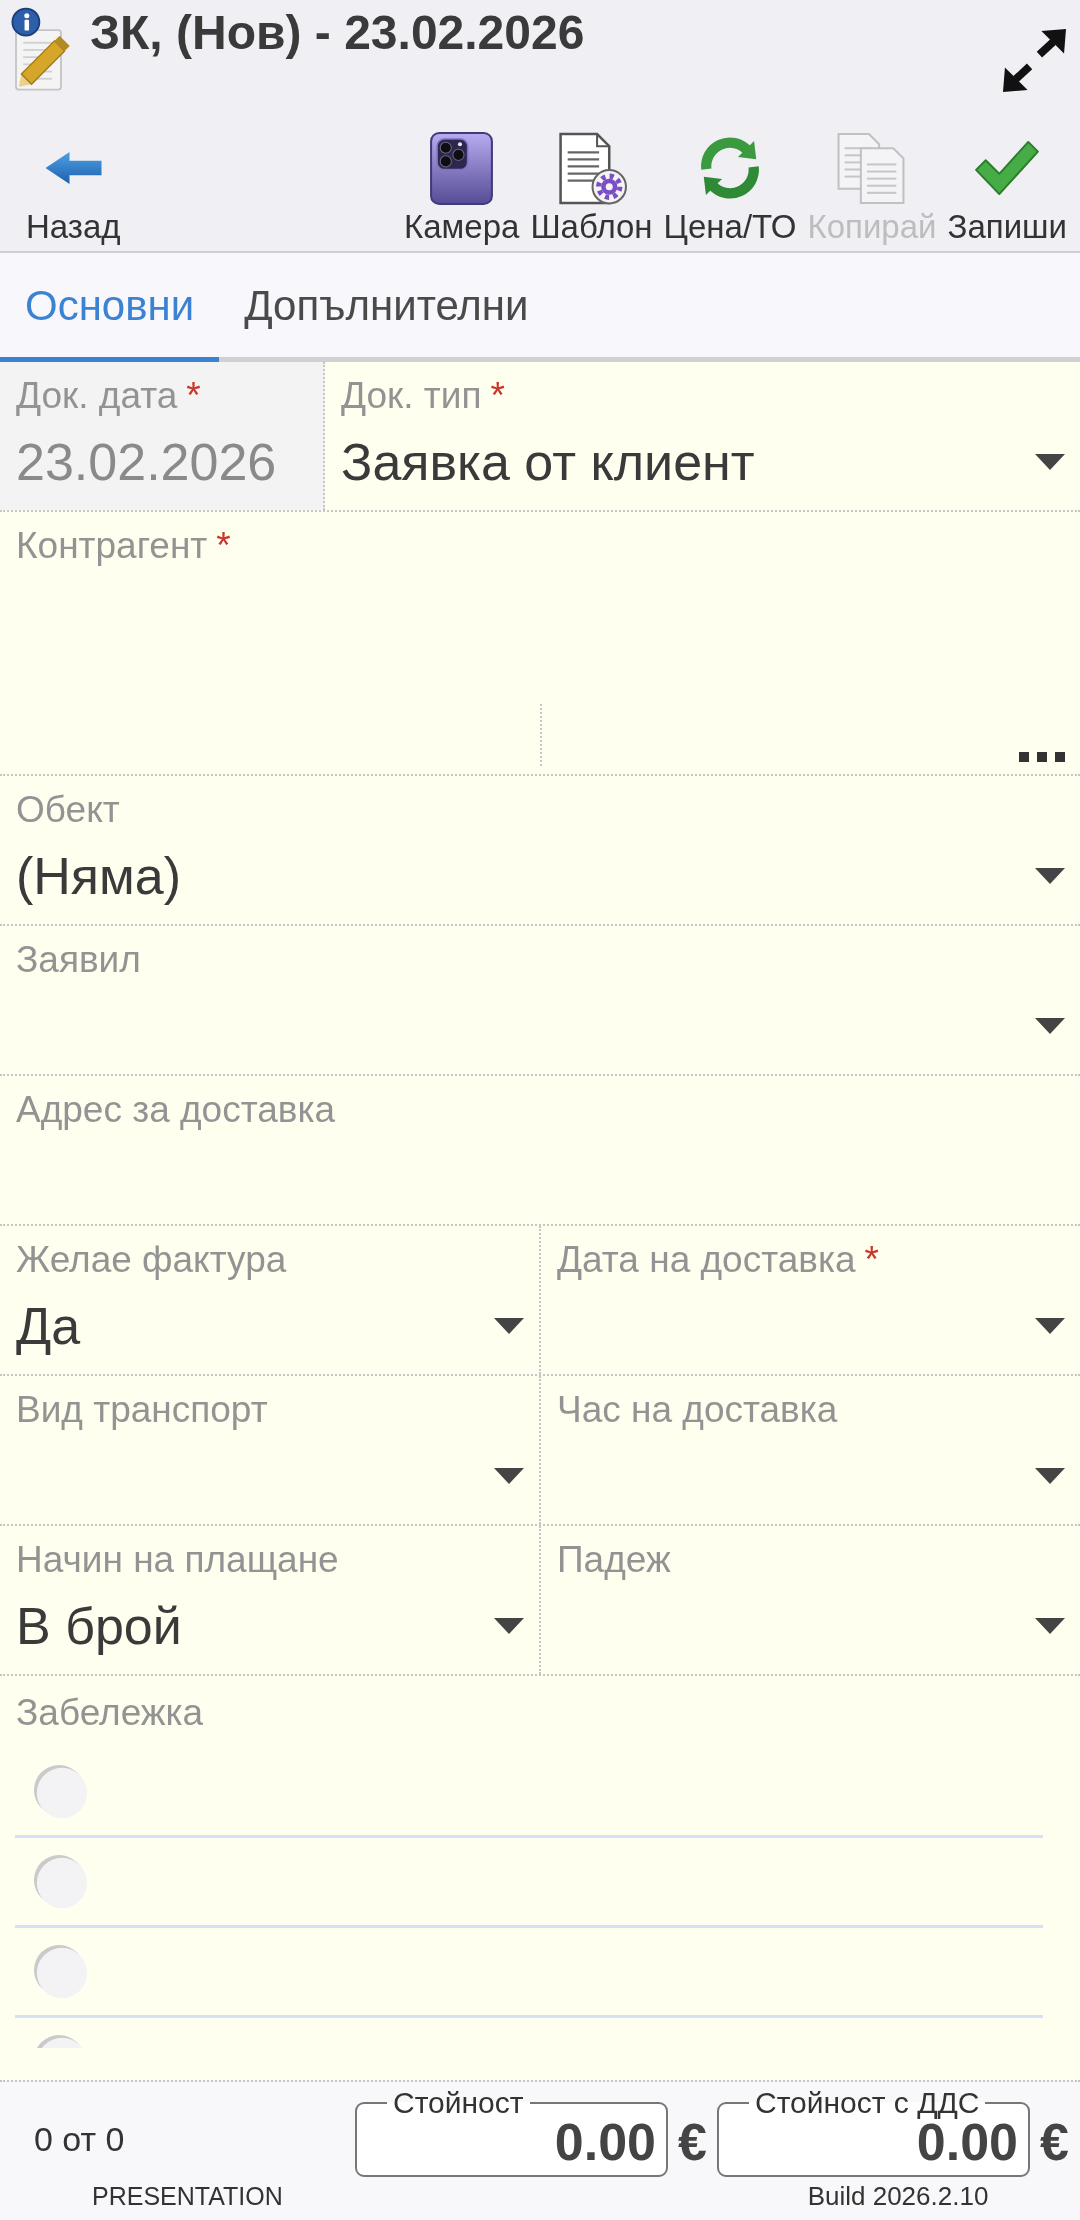  I want to click on amount-label: Стойност с ДДС, so click(867, 2103).